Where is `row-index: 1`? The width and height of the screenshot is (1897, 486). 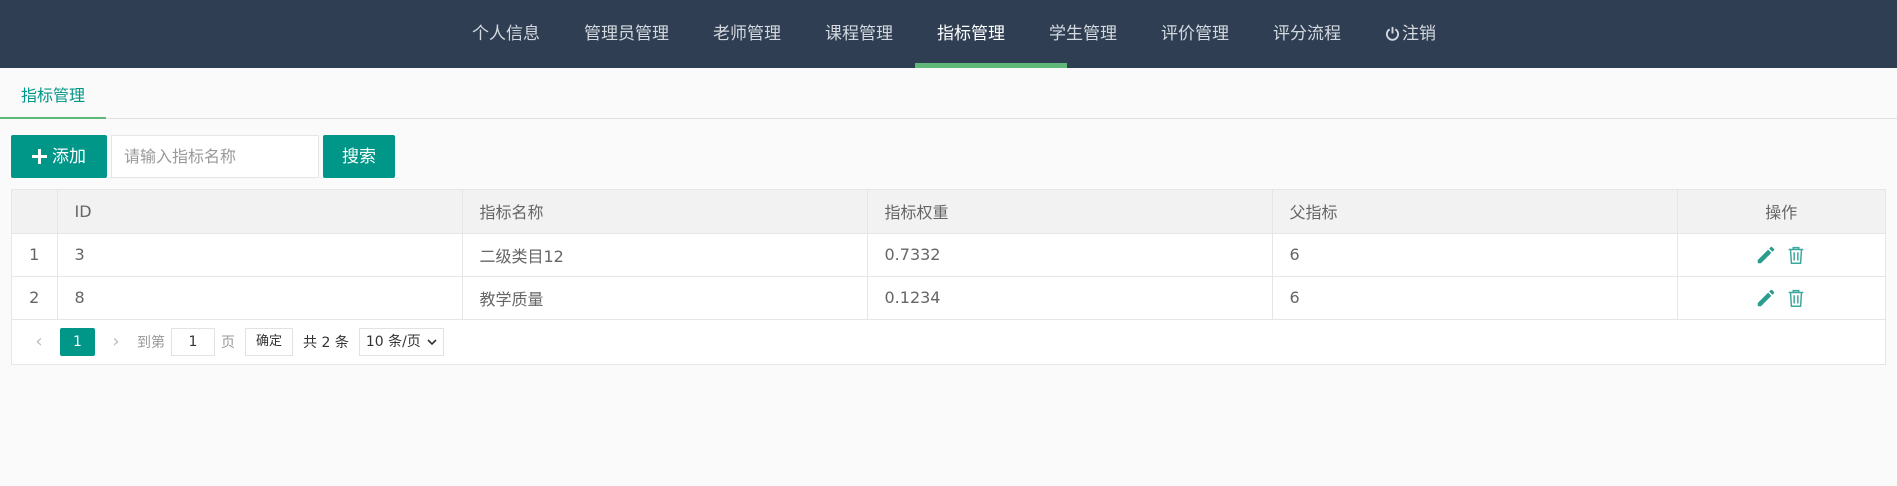 row-index: 1 is located at coordinates (35, 255).